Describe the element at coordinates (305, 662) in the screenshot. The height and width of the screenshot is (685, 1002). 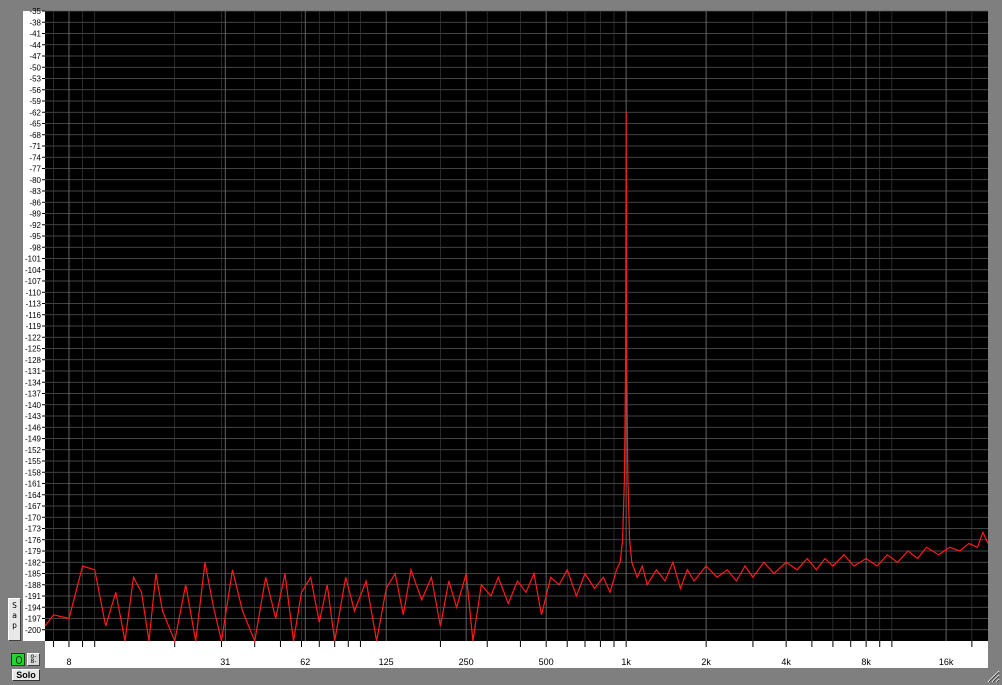
I see `x-tick-label: 62` at that location.